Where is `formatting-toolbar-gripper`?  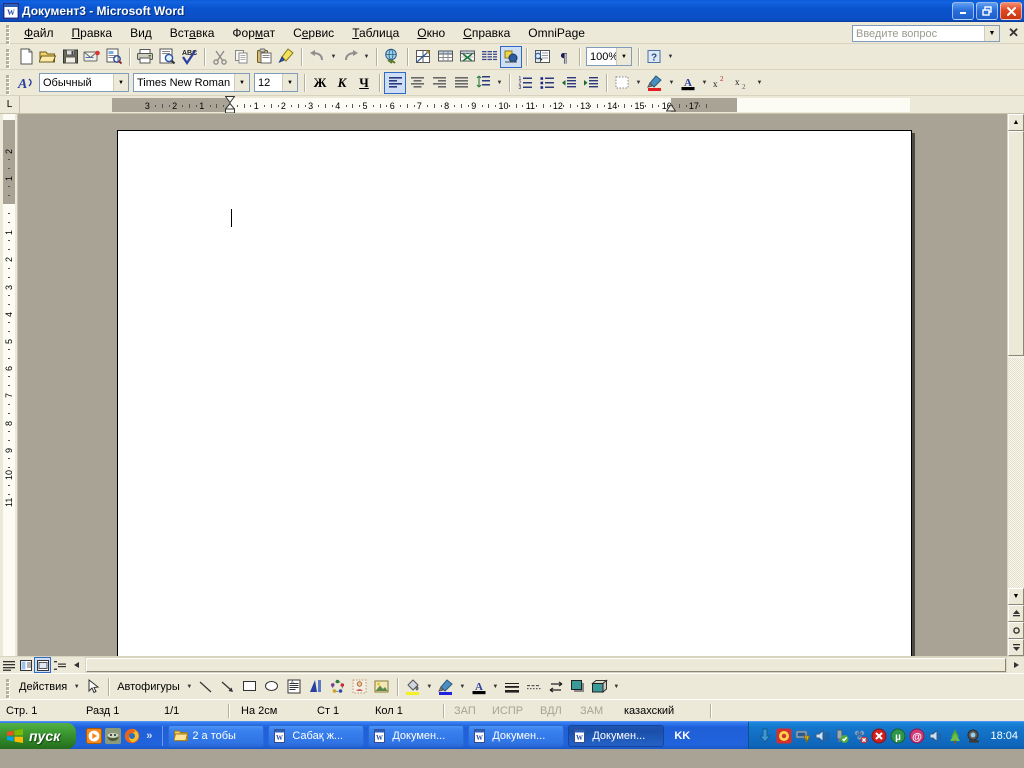
formatting-toolbar-gripper is located at coordinates (7, 84).